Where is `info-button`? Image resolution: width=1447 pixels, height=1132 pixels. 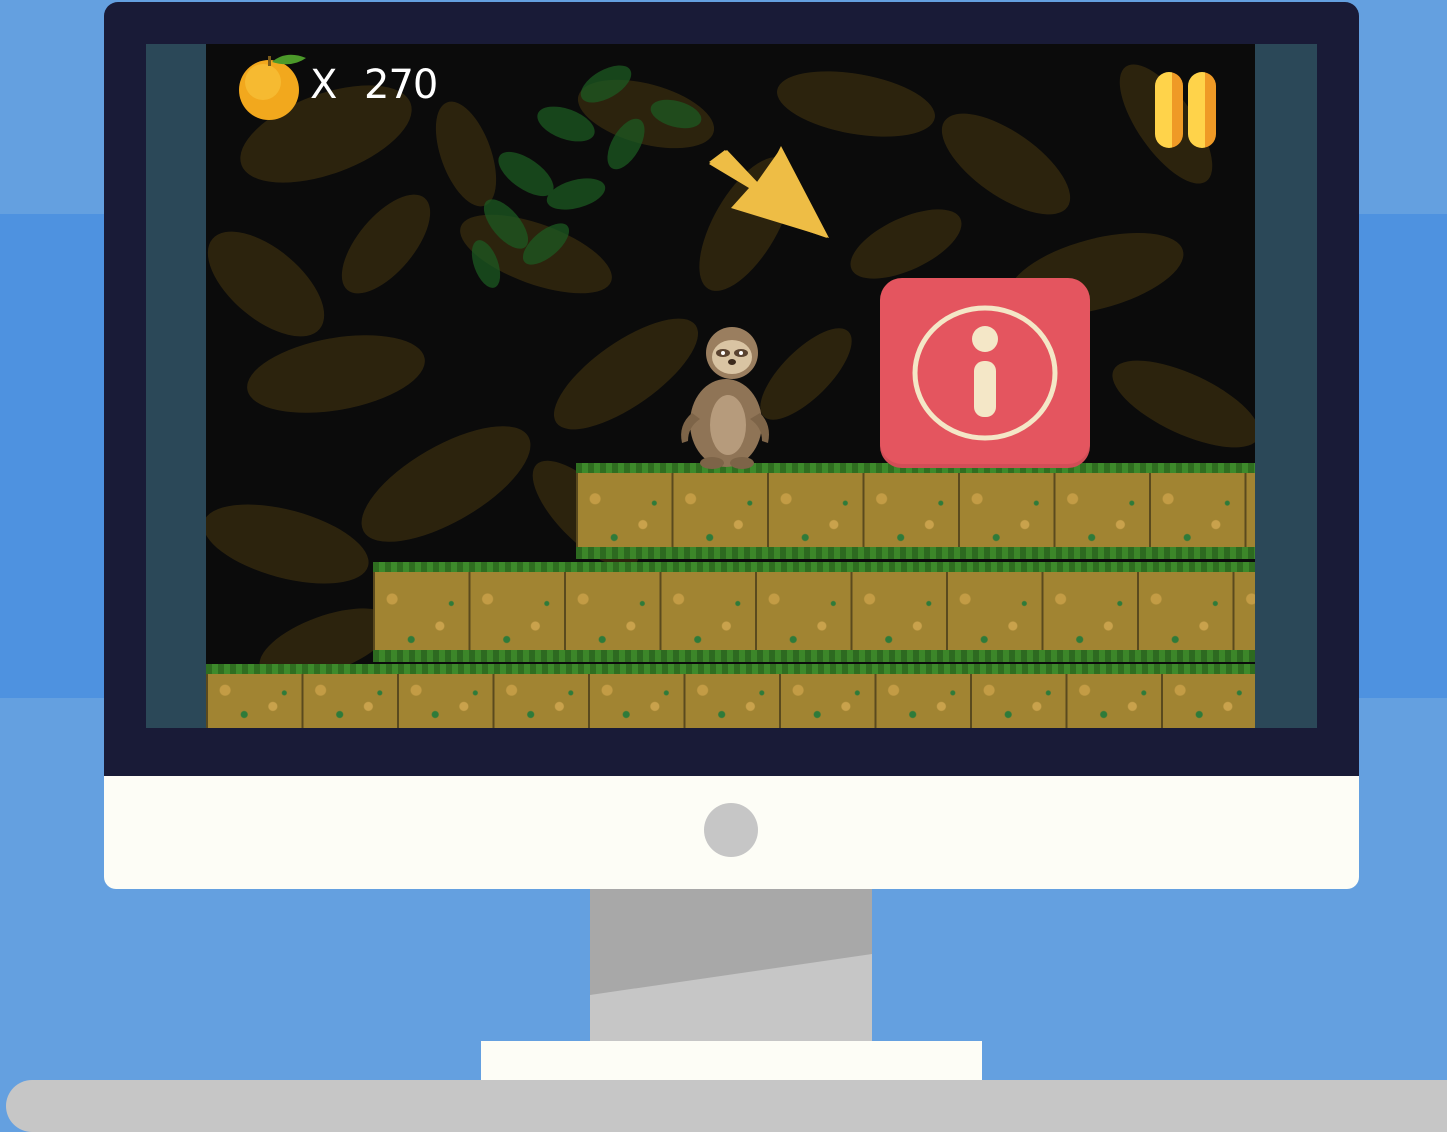 info-button is located at coordinates (985, 373).